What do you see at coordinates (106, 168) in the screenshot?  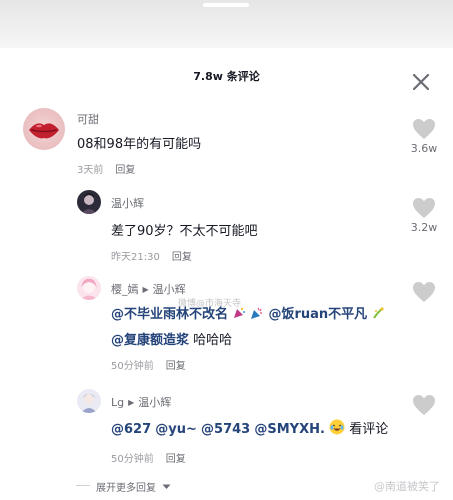 I see `comment-meta: 3天前 回复` at bounding box center [106, 168].